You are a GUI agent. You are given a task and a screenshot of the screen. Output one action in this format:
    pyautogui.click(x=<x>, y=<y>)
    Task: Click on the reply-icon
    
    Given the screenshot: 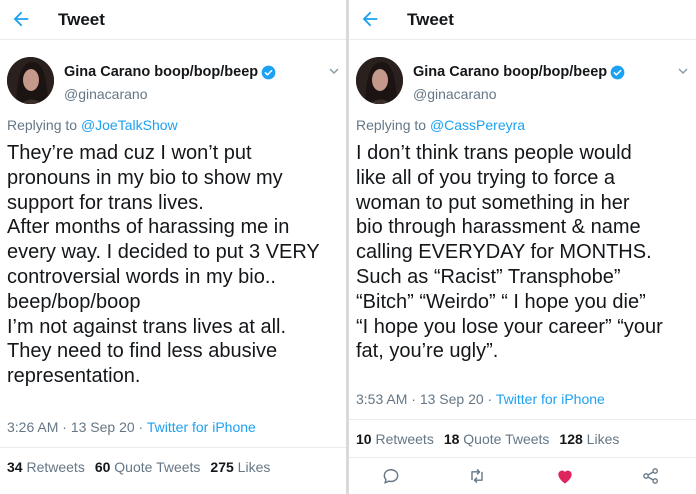 What is the action you would take?
    pyautogui.click(x=391, y=476)
    